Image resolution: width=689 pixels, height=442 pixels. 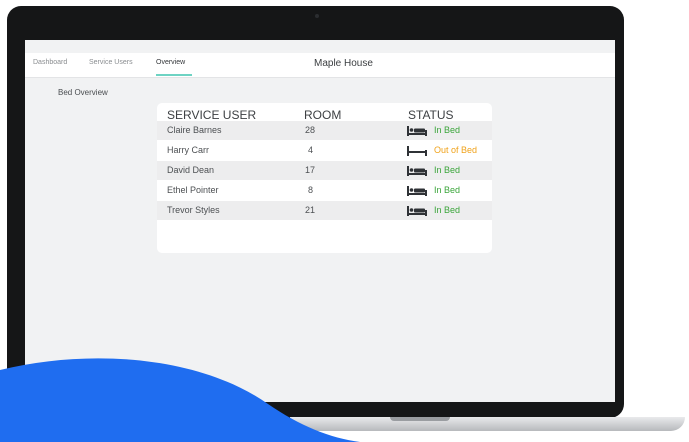 I want to click on table-row: Ethel Pointer 8 In Bed, so click(x=324, y=190).